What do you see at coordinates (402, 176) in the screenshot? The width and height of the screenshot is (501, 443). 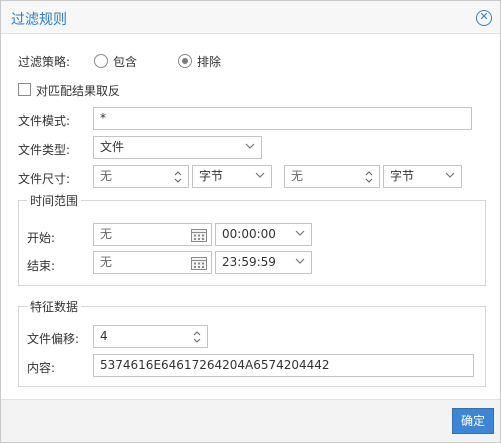 I see `file-size-max-unit: 字节` at bounding box center [402, 176].